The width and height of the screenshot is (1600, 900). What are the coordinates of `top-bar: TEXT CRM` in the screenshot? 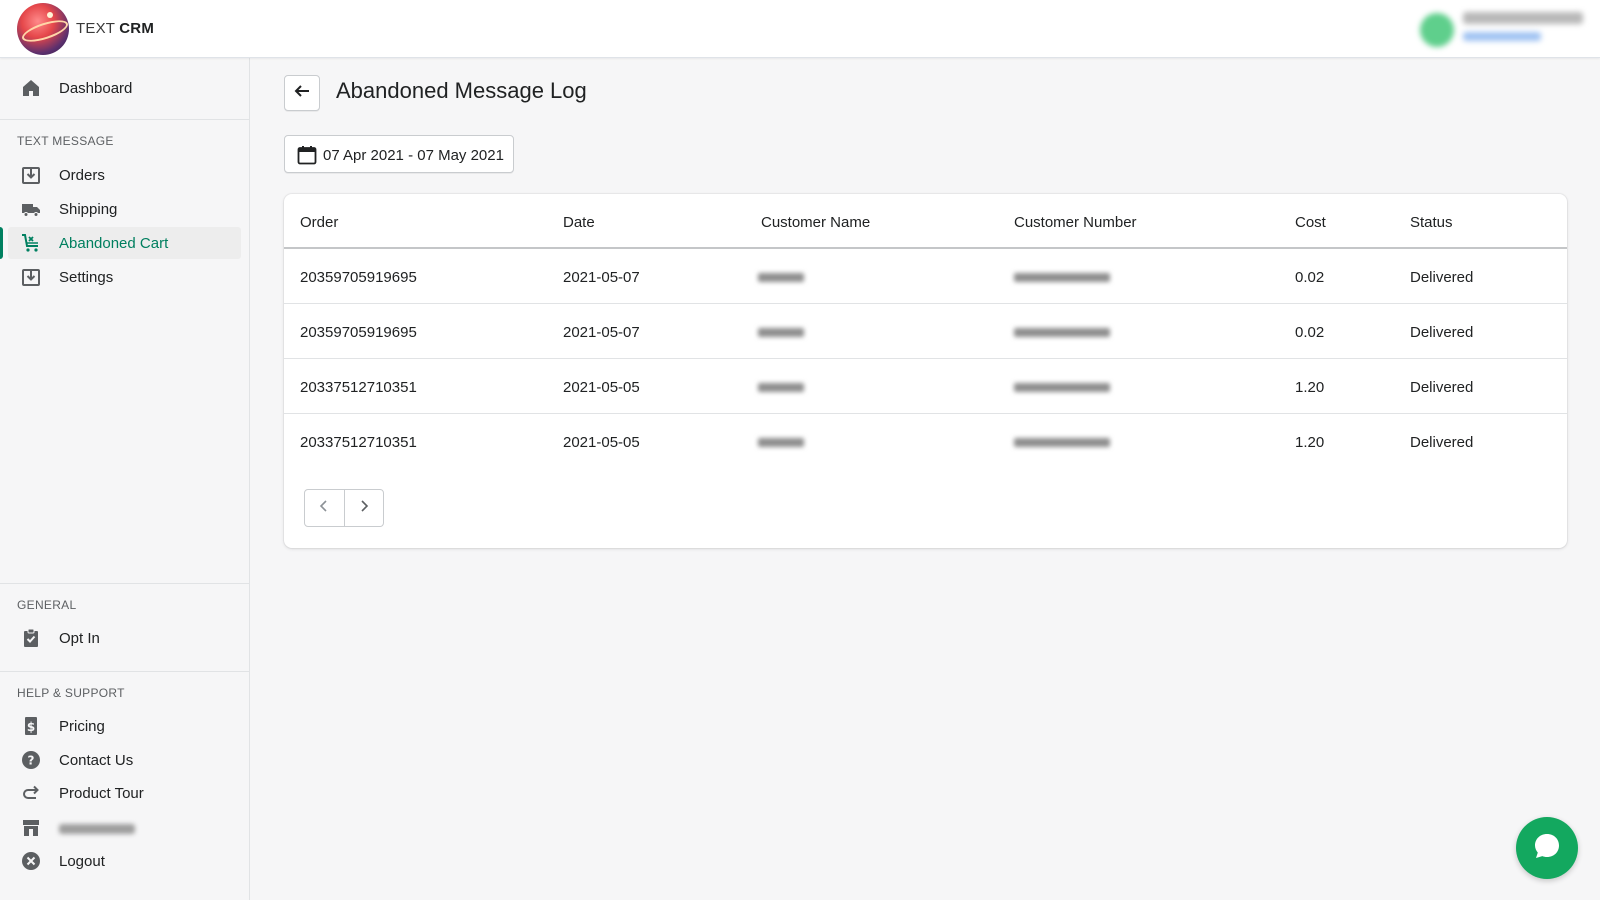 It's located at (800, 29).